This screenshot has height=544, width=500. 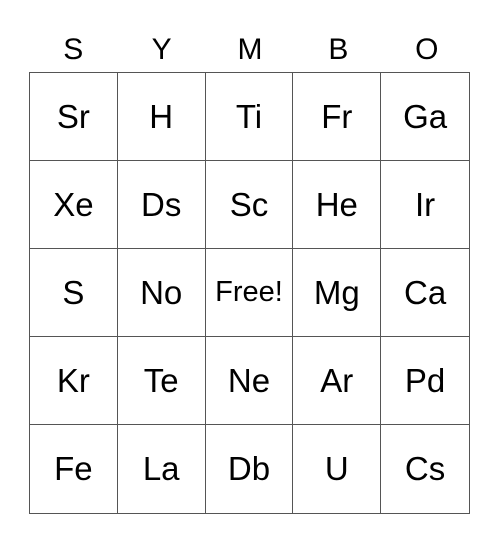 What do you see at coordinates (74, 205) in the screenshot?
I see `bingo-cell: Xe` at bounding box center [74, 205].